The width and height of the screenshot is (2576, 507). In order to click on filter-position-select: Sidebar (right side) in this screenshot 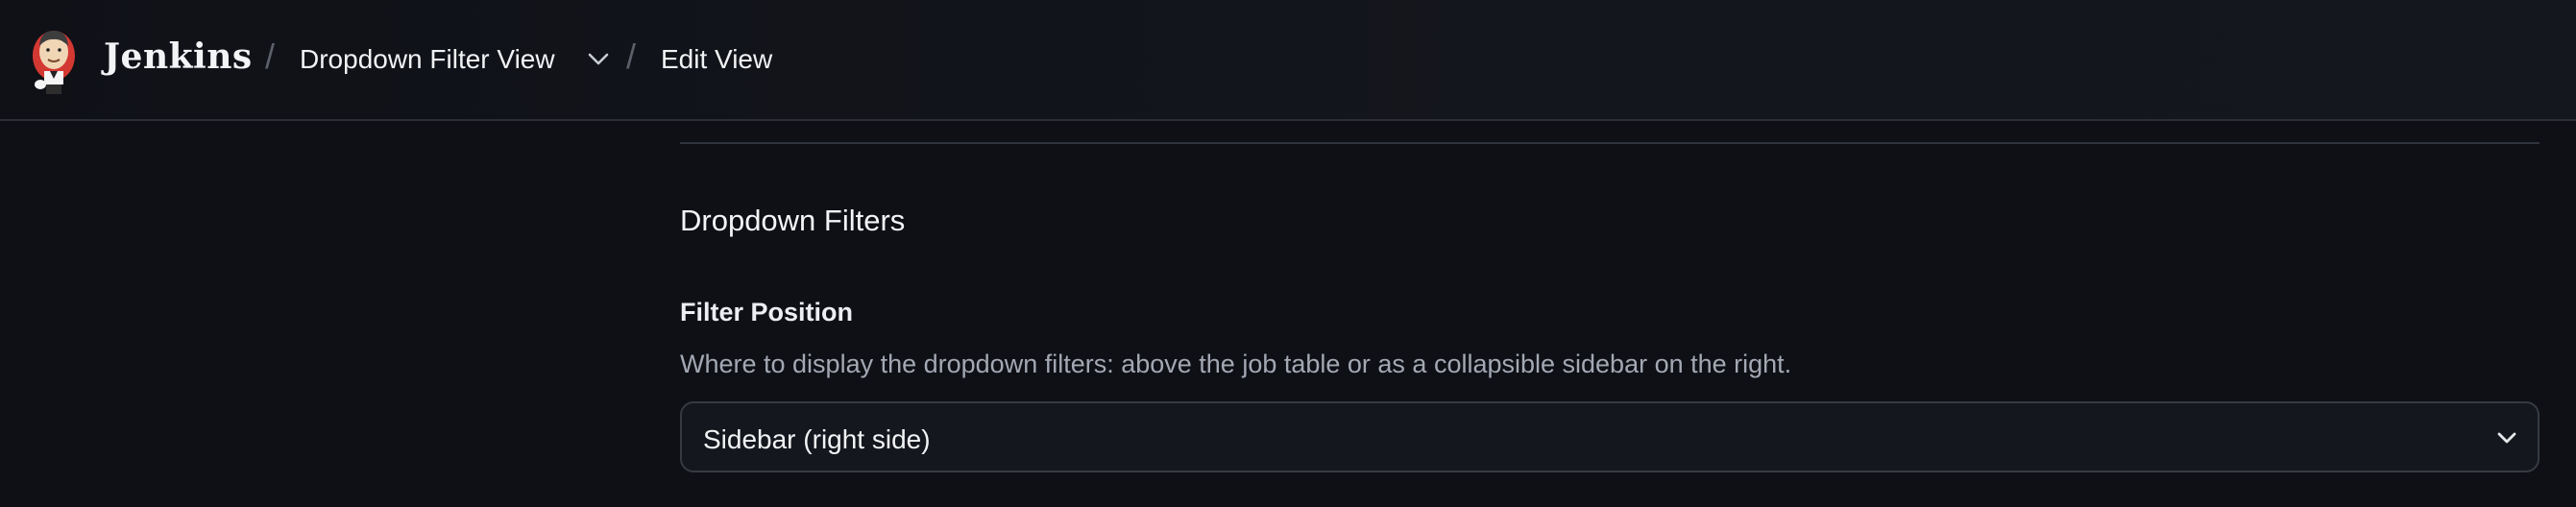, I will do `click(1610, 436)`.